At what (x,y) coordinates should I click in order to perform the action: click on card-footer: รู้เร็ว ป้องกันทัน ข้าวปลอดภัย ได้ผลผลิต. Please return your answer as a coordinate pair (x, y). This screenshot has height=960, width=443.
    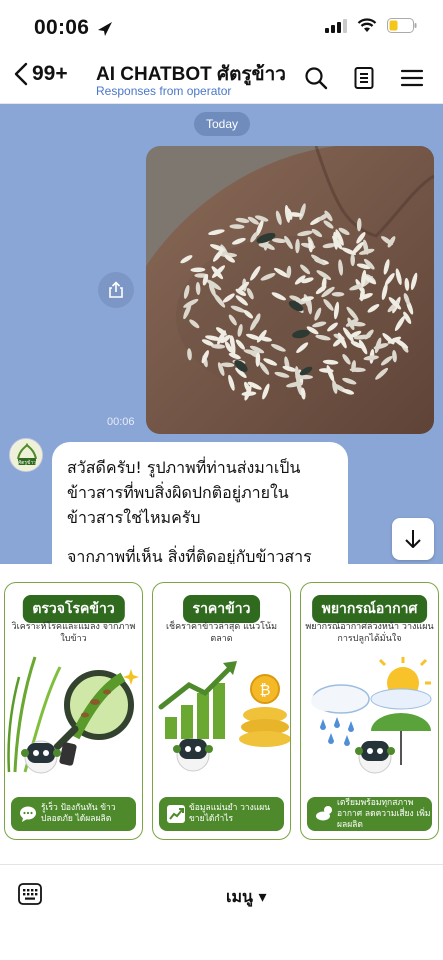
    Looking at the image, I should click on (73, 814).